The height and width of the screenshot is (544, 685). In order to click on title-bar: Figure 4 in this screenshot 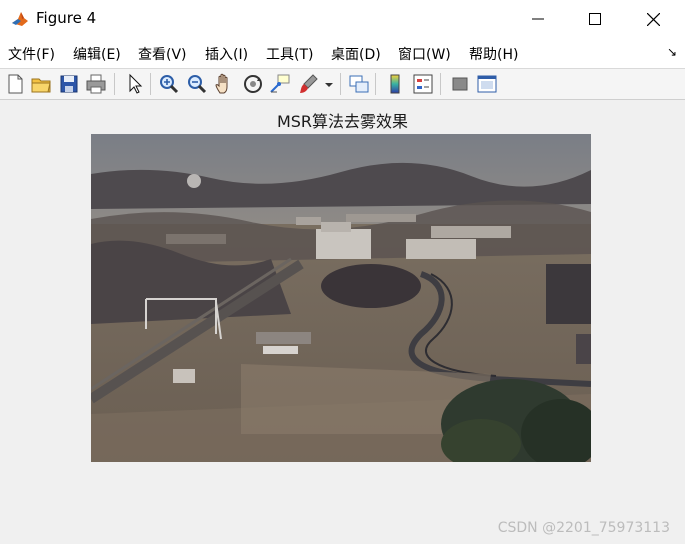, I will do `click(342, 19)`.